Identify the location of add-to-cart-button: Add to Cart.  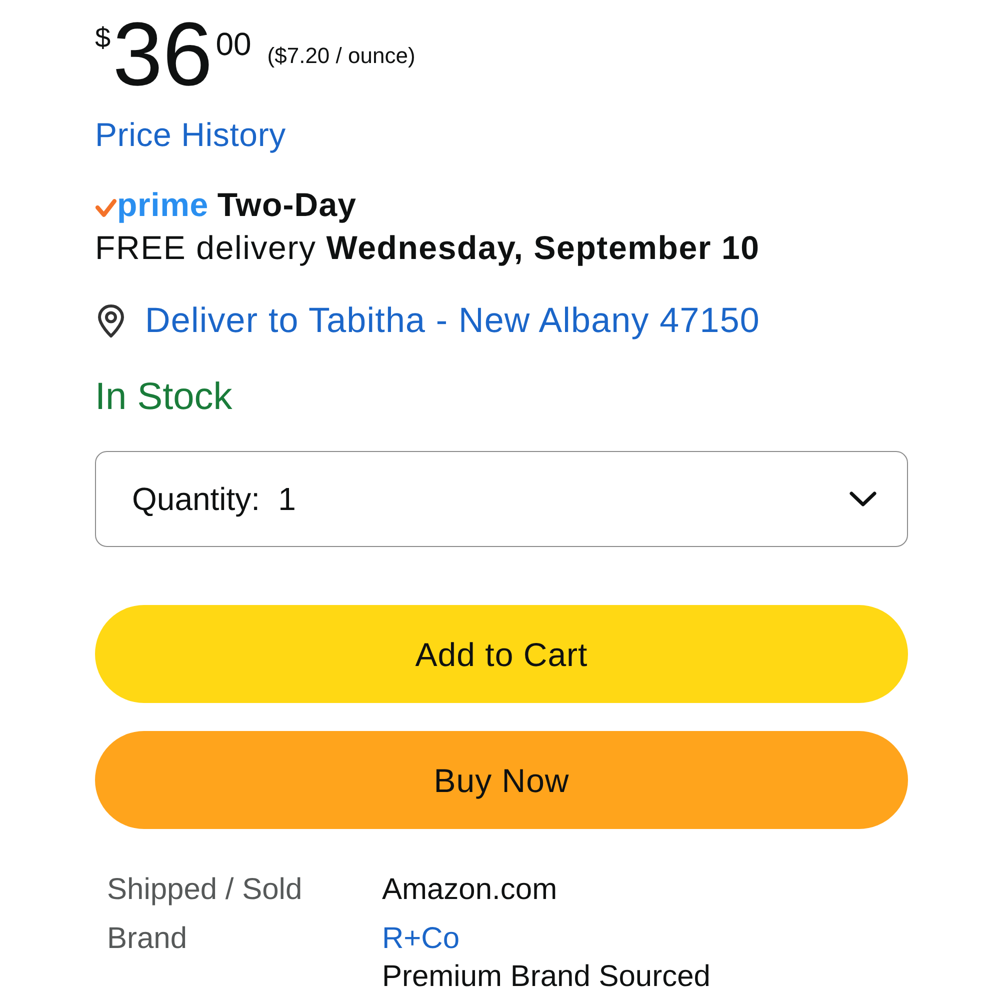
(501, 654).